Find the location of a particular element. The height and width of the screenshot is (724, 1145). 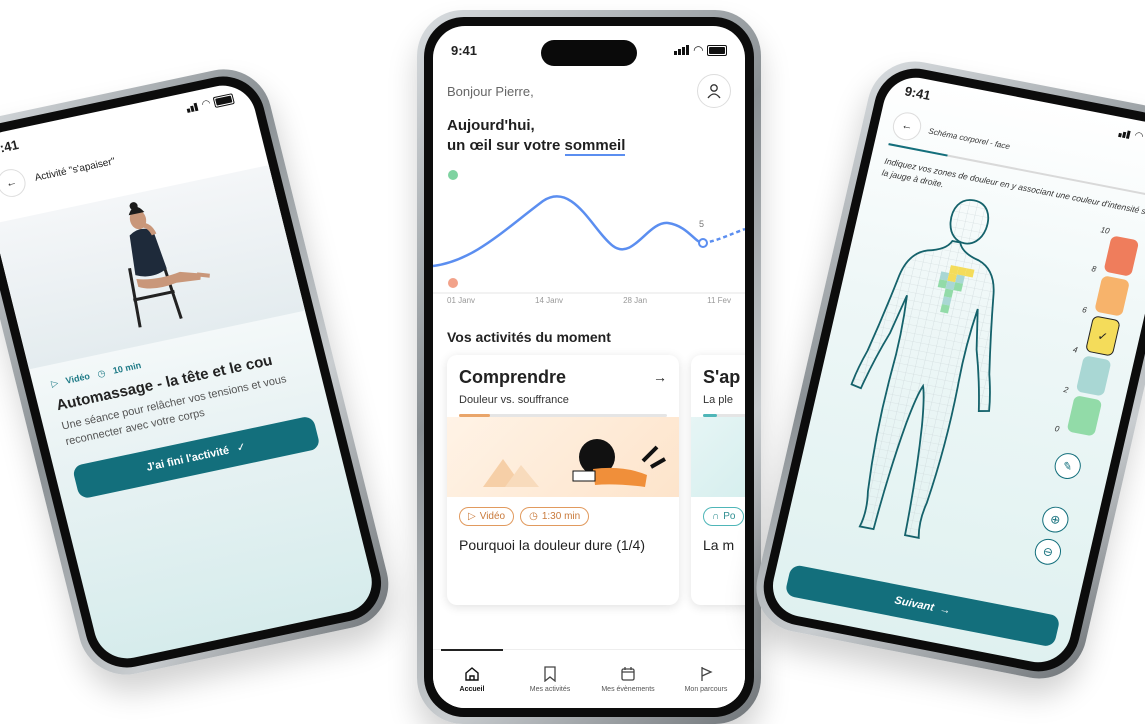

tab-accueil: Accueil is located at coordinates (472, 678).